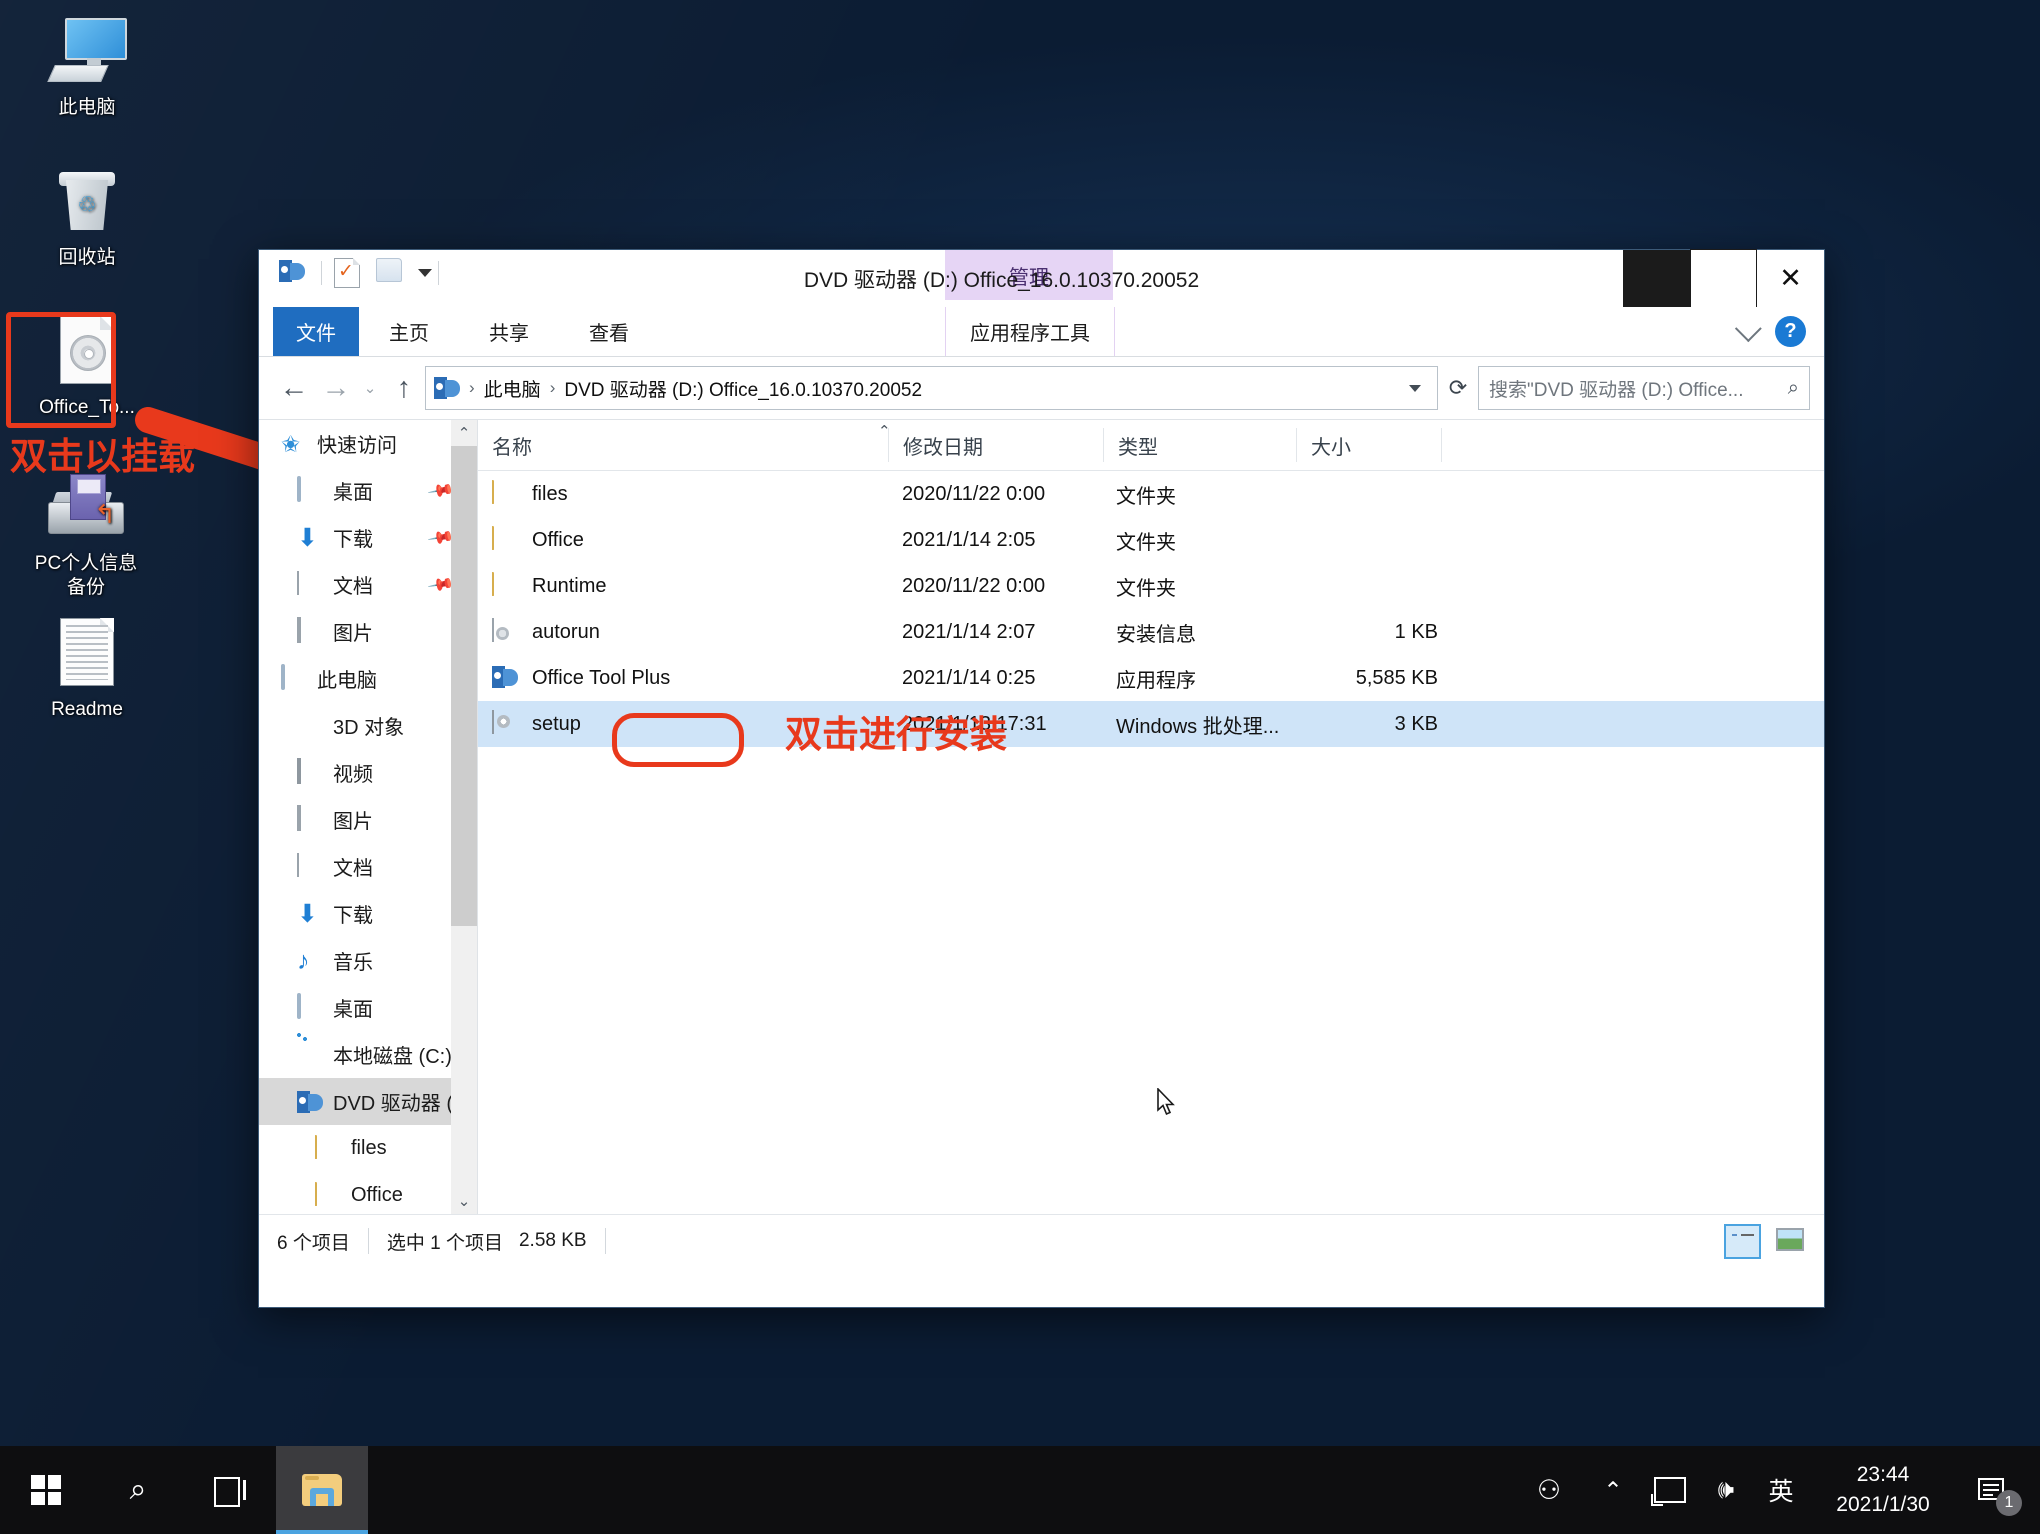 The width and height of the screenshot is (2040, 1534). Describe the element at coordinates (1790, 278) in the screenshot. I see `close-button: ✕` at that location.